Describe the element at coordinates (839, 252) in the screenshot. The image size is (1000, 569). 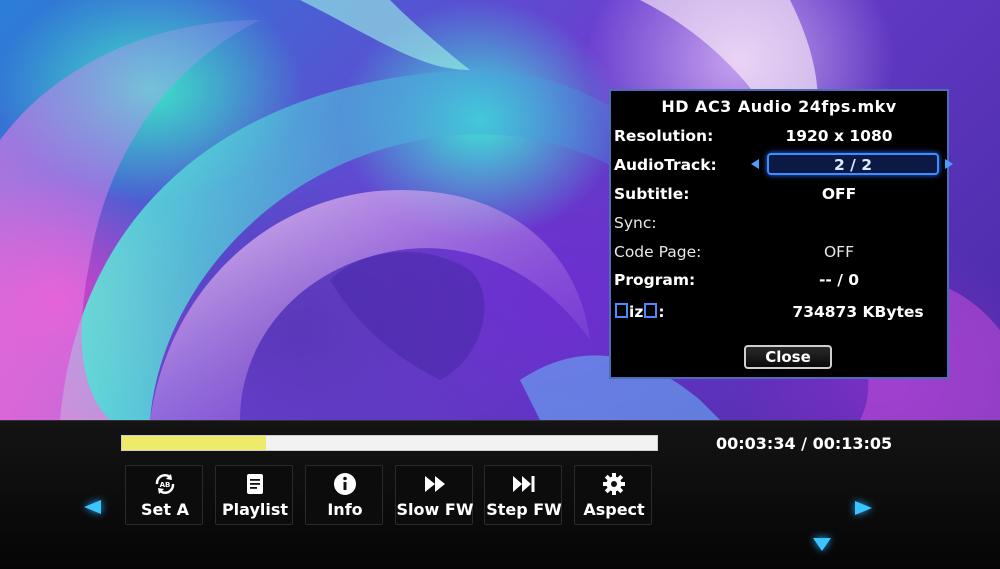
I see `codepage-value: OFF` at that location.